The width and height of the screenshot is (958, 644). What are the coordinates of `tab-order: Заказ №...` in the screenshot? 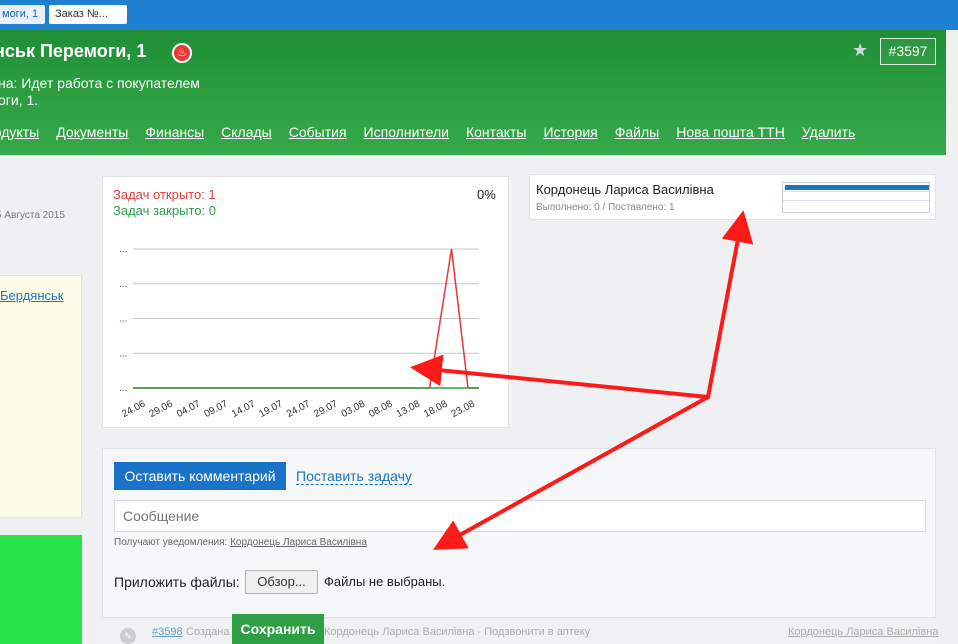 It's located at (88, 14).